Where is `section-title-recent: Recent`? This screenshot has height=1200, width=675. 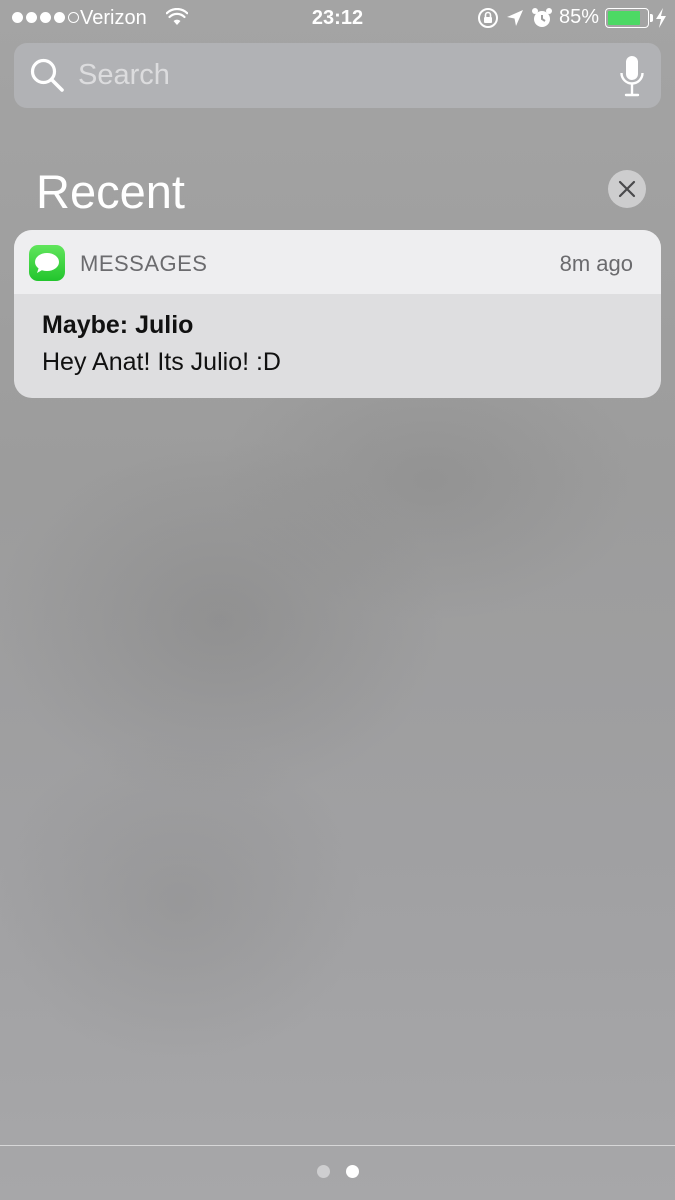
section-title-recent: Recent is located at coordinates (110, 191).